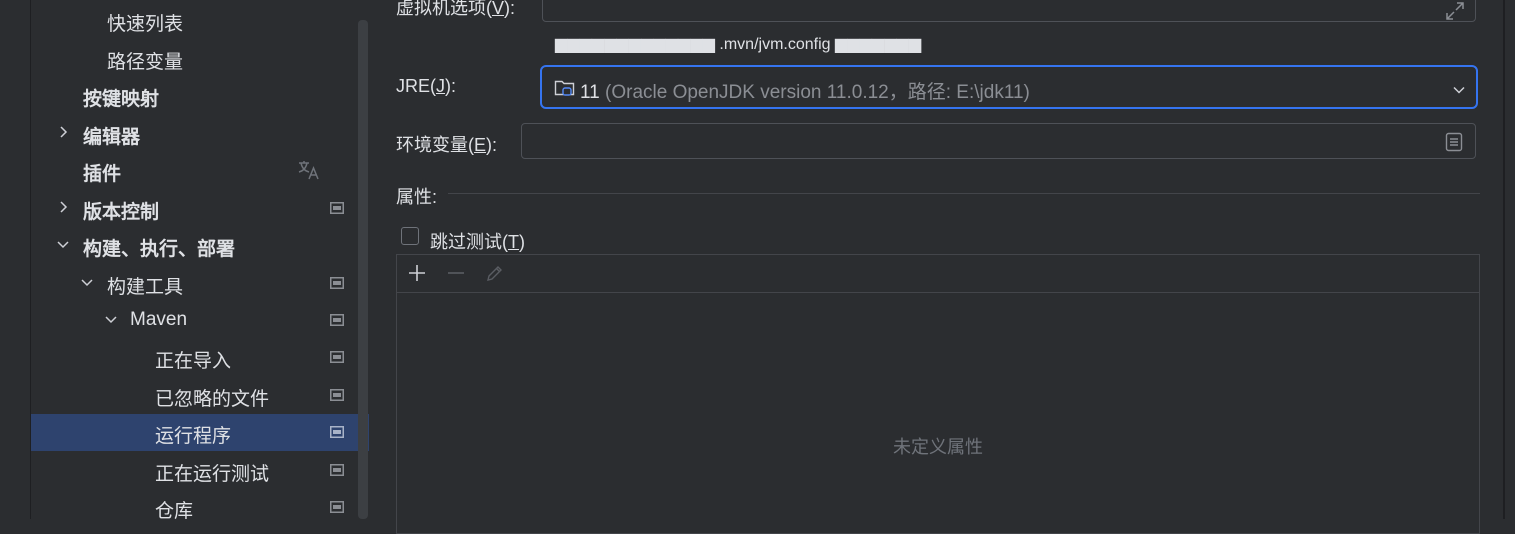  Describe the element at coordinates (456, 273) in the screenshot. I see `minus-icon` at that location.